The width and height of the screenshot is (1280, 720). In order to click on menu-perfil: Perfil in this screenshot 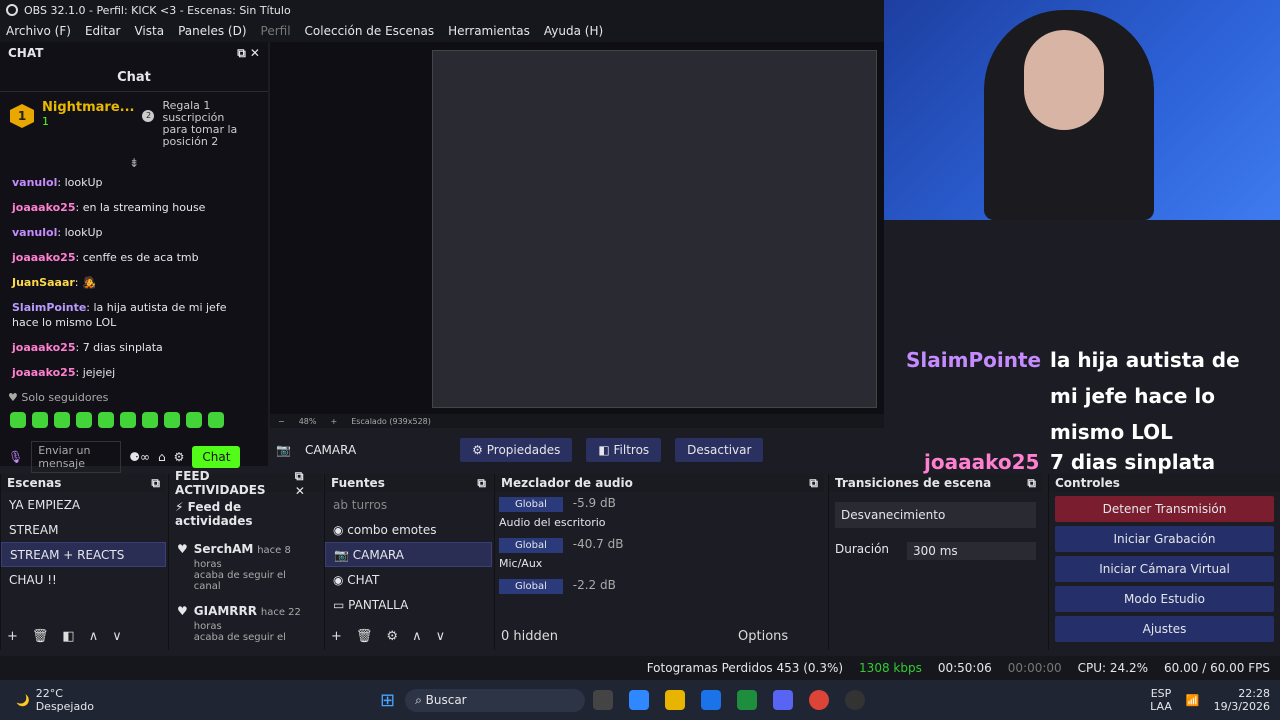, I will do `click(276, 31)`.